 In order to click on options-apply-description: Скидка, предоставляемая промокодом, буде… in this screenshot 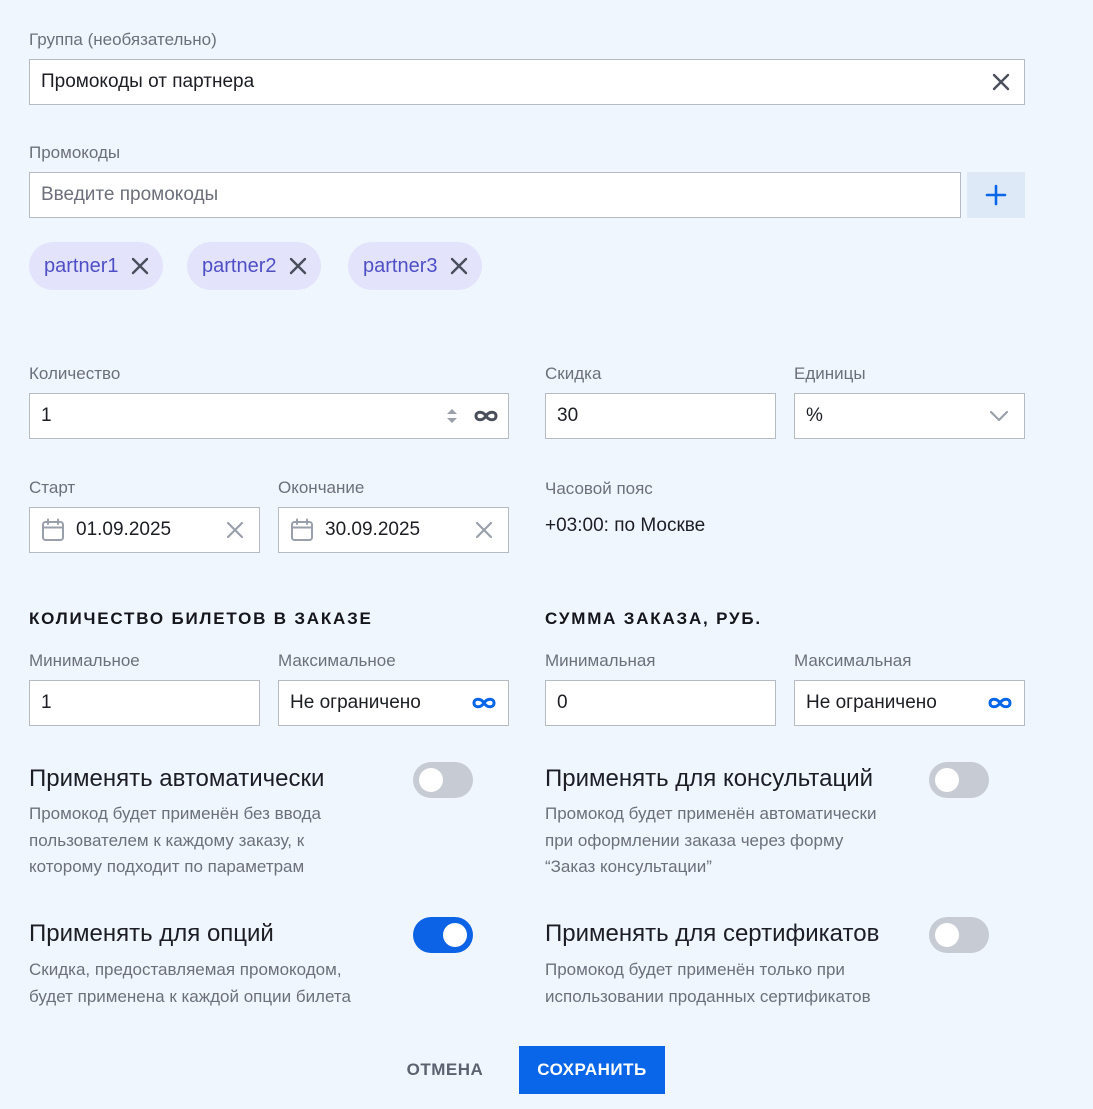, I will do `click(190, 983)`.